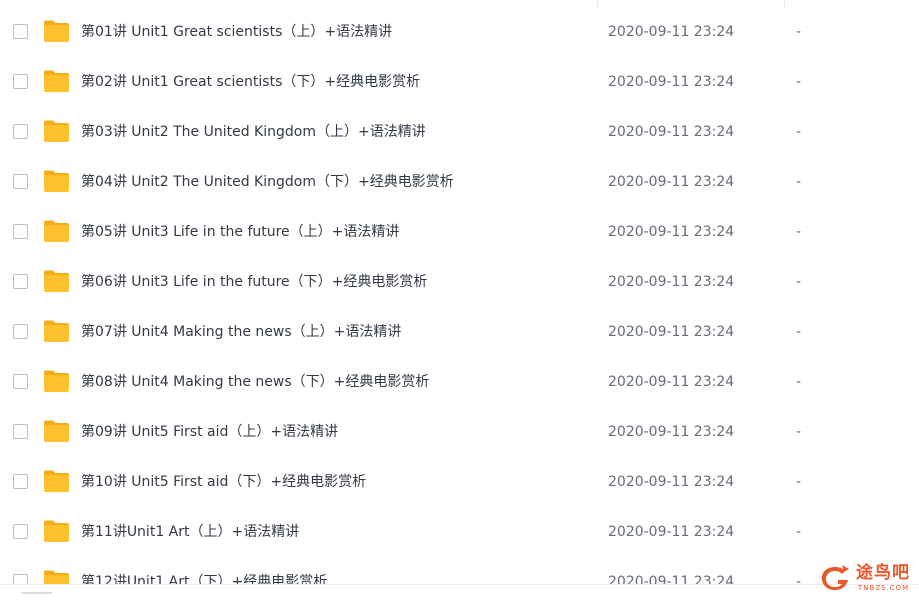  I want to click on watermark: 途鸟吧 TNBZS.COM, so click(868, 579).